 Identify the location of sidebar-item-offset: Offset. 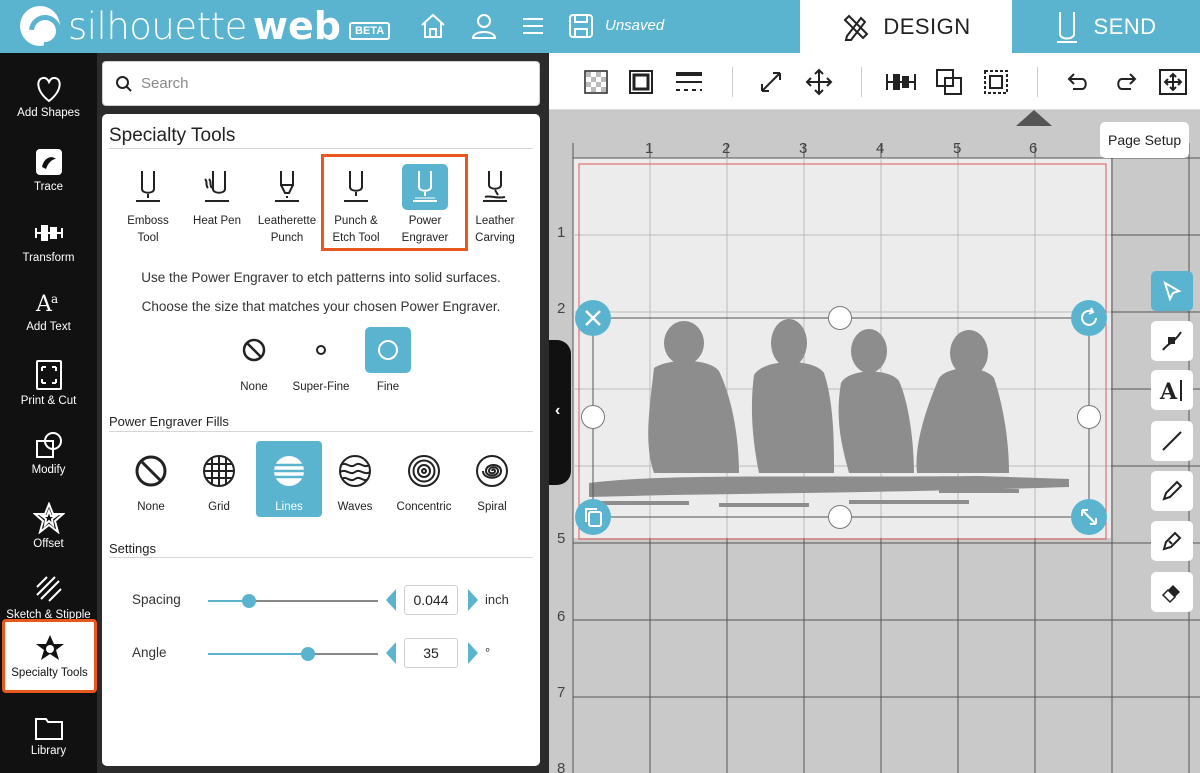
(48, 525).